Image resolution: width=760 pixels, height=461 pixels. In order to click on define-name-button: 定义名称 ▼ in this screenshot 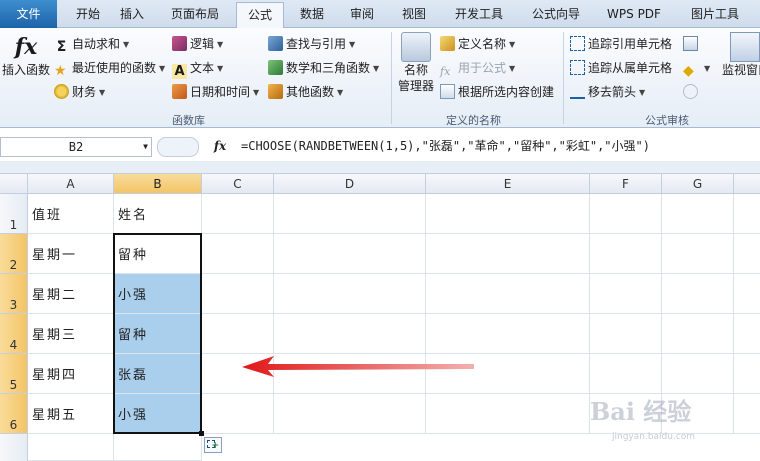, I will do `click(477, 44)`.